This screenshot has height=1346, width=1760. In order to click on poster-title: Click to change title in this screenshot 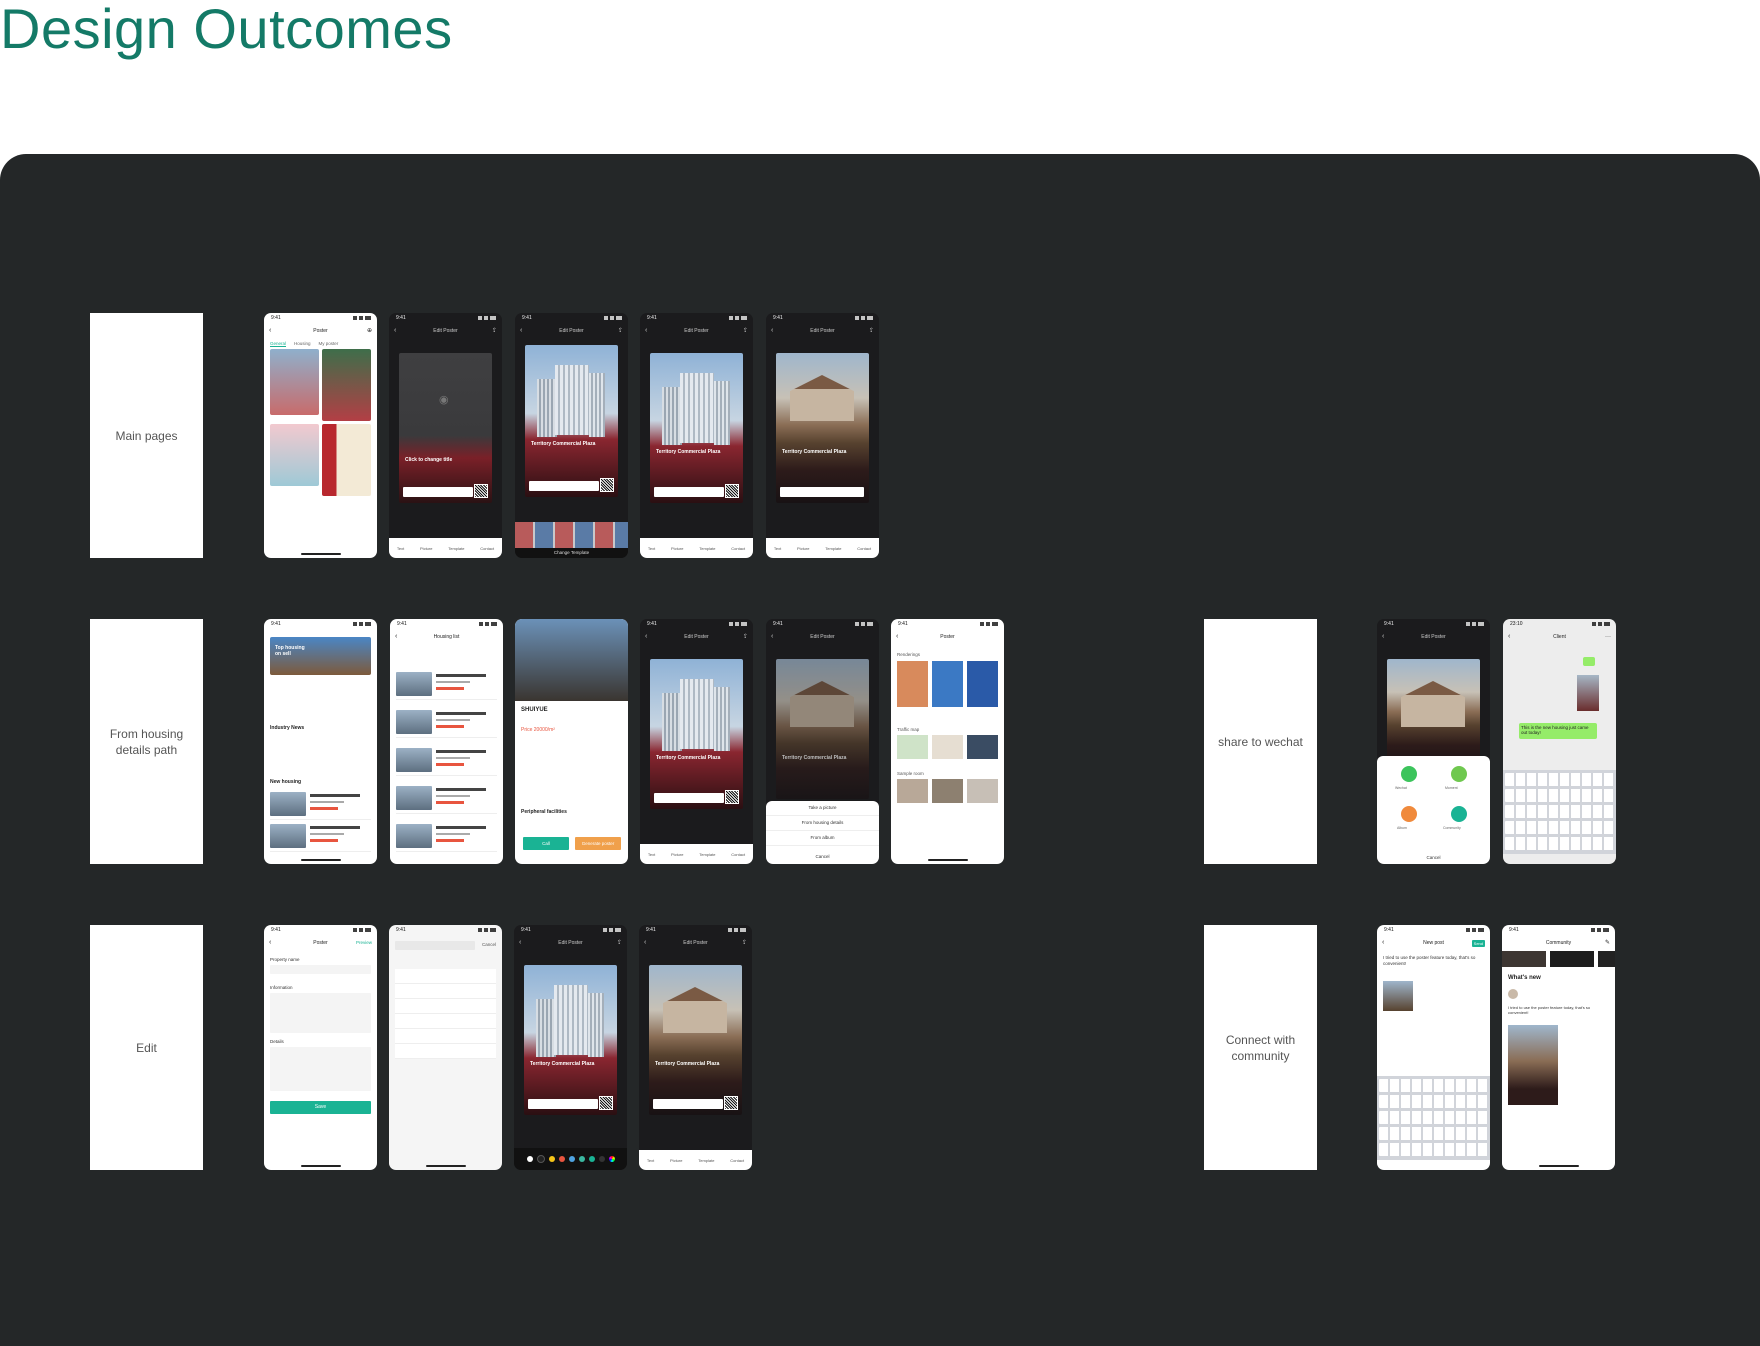, I will do `click(445, 460)`.